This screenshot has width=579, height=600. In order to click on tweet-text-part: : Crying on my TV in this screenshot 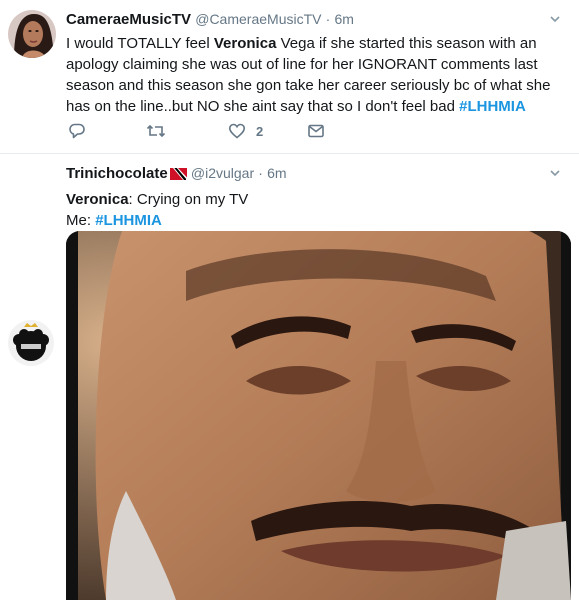, I will do `click(188, 199)`.